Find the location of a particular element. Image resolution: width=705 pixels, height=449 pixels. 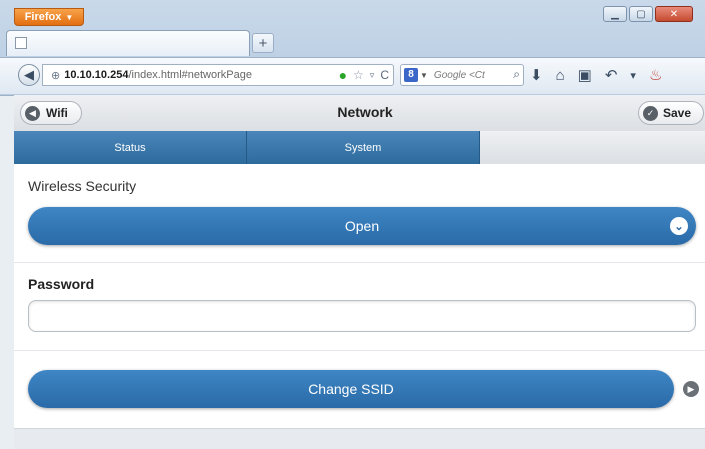

search-bar: 8 ▼ Google <Ct ⌕ is located at coordinates (462, 75).